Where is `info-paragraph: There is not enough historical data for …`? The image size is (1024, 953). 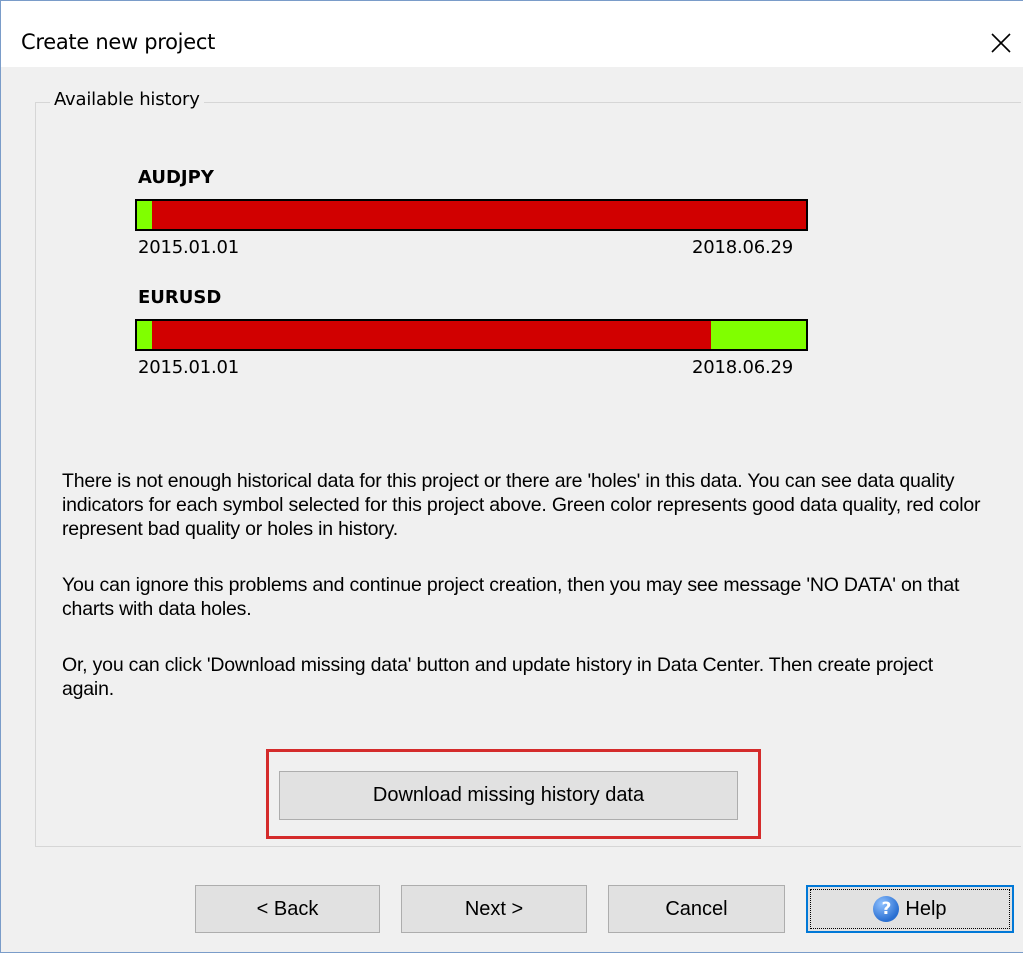 info-paragraph: There is not enough historical data for … is located at coordinates (521, 505).